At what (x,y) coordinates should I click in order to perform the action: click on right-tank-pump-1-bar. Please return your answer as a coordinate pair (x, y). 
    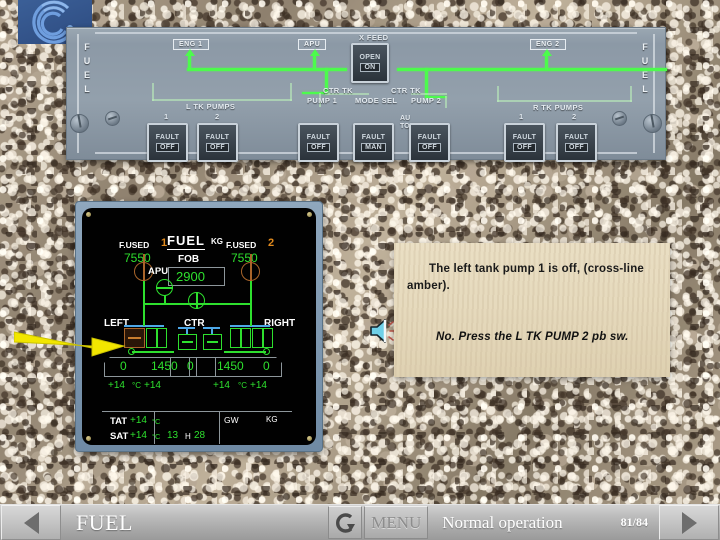
    Looking at the image, I should click on (241, 338).